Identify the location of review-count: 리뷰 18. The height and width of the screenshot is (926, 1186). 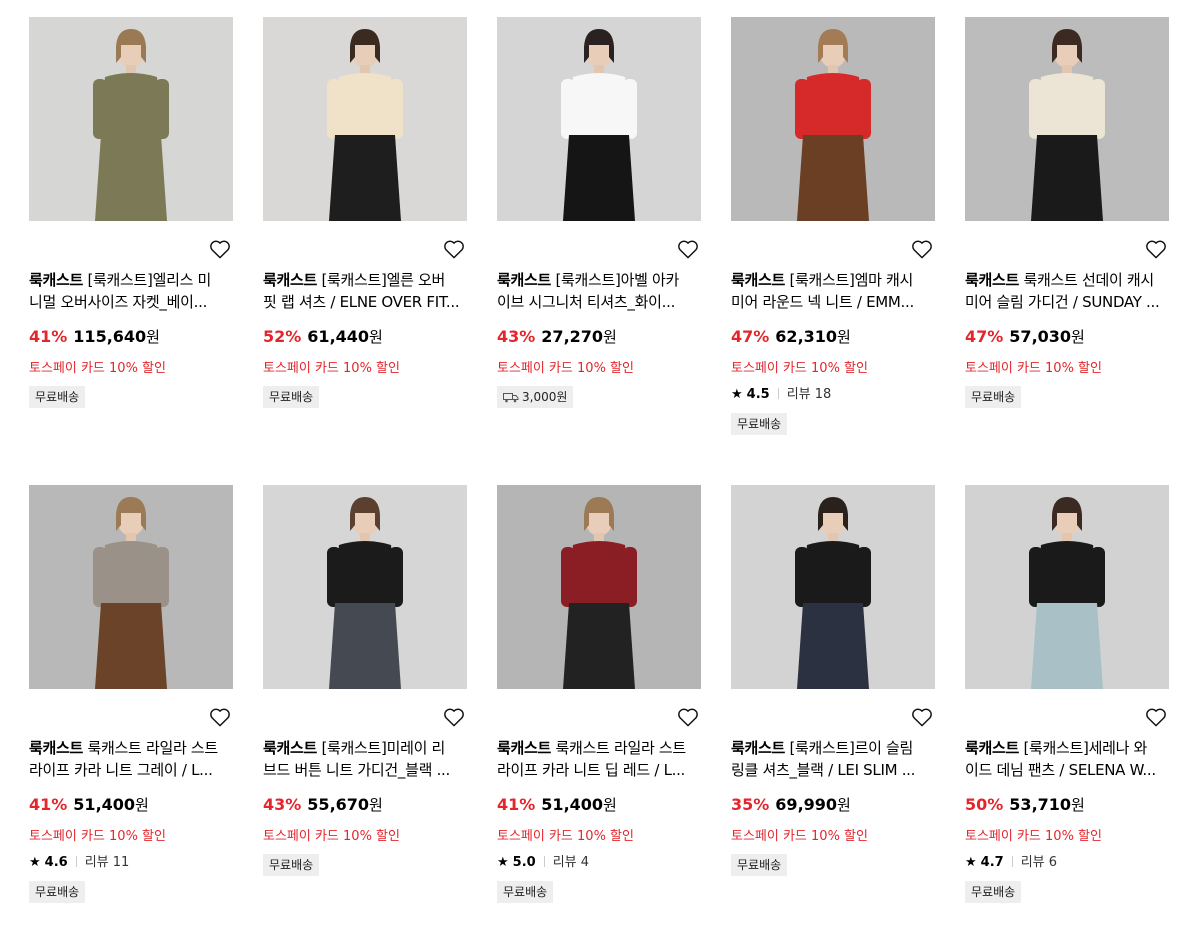
(809, 394).